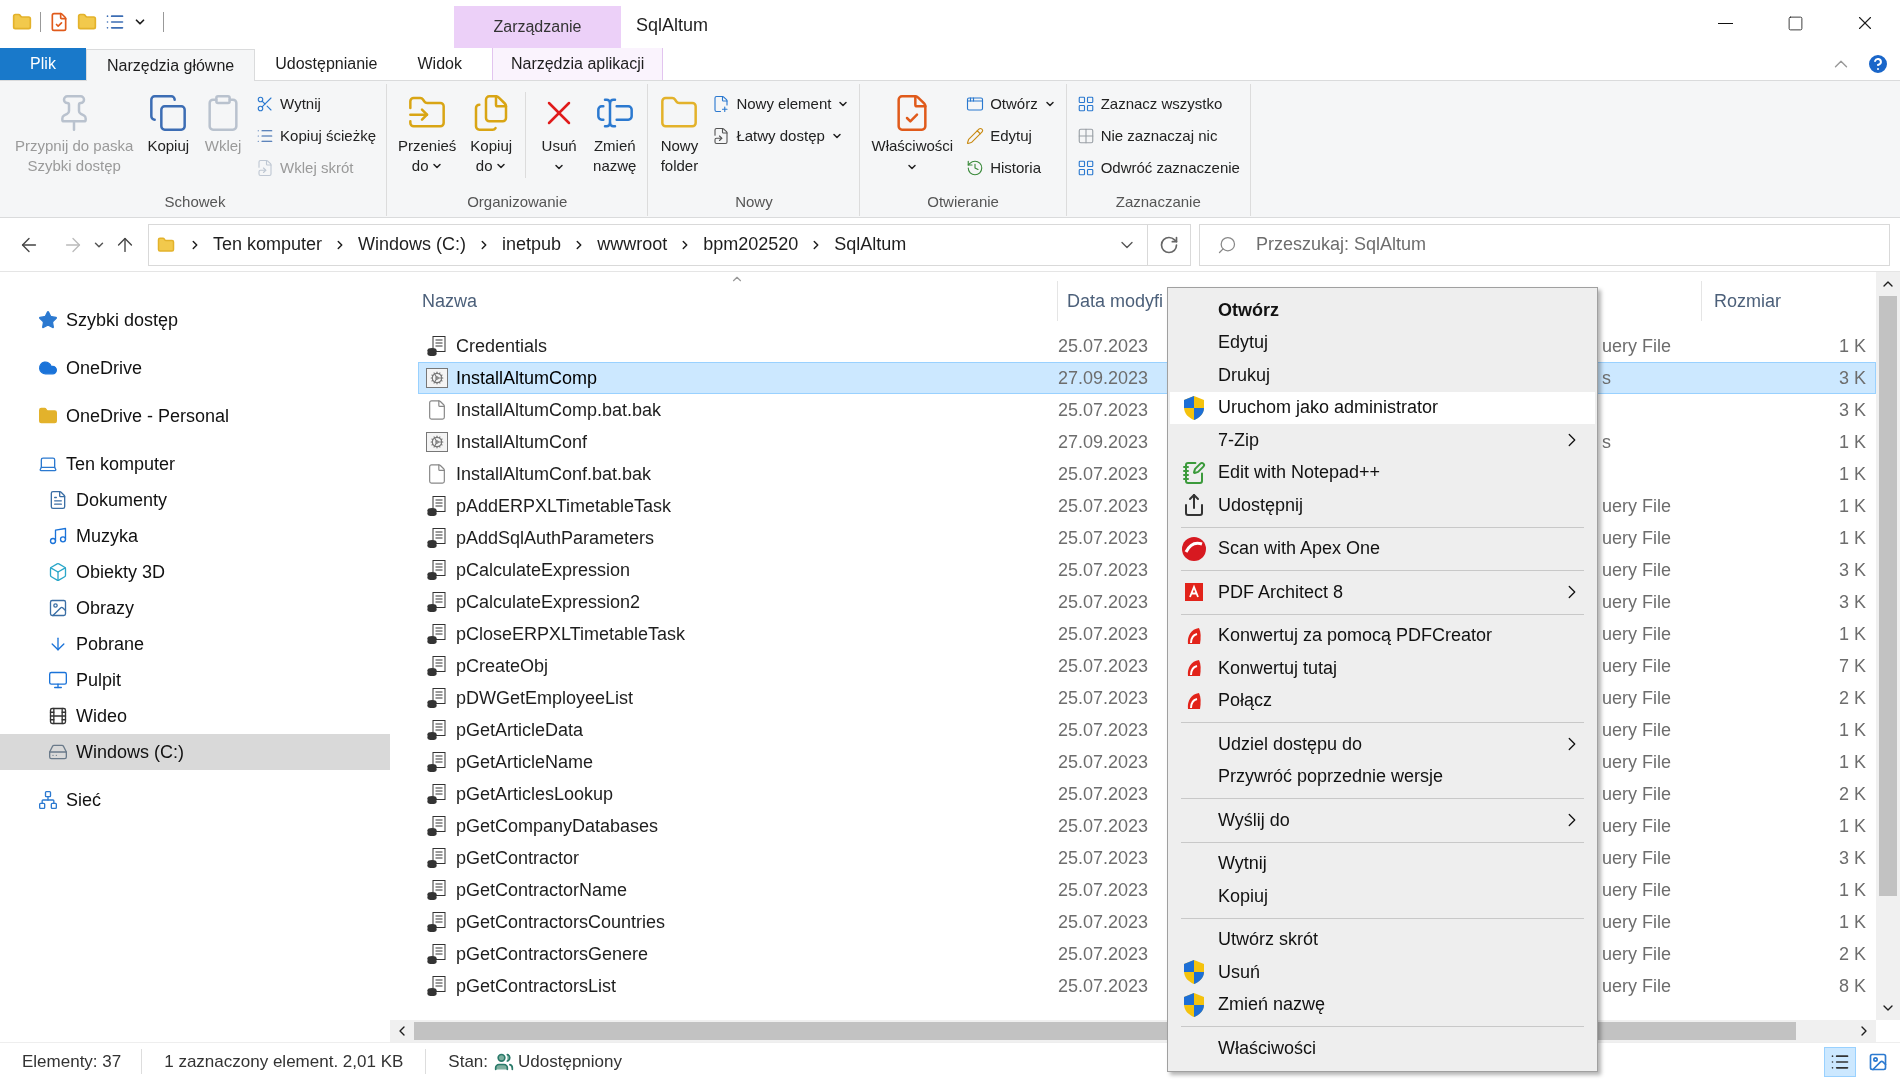 The width and height of the screenshot is (1900, 1080). Describe the element at coordinates (559, 134) in the screenshot. I see `ribbon-button: Usuń` at that location.